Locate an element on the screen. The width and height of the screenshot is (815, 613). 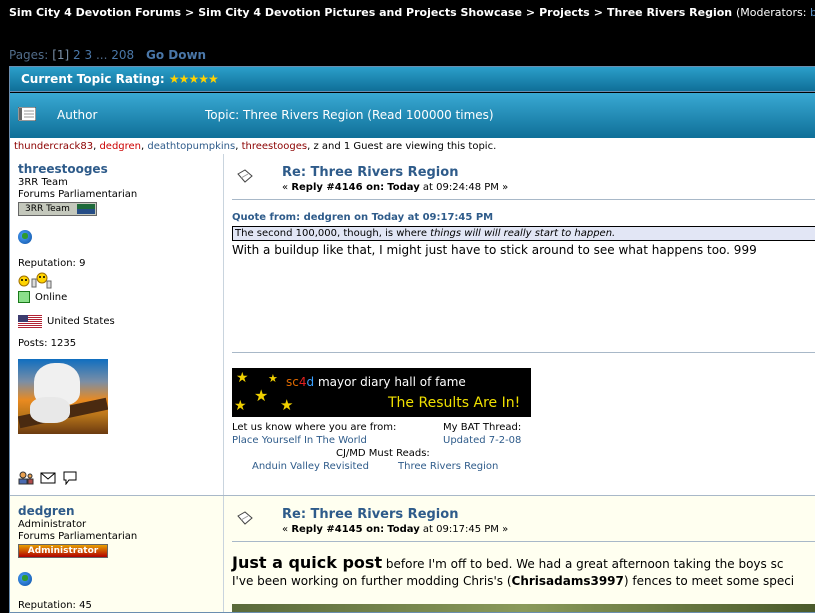
meta-time: at 09:24:48 PM is located at coordinates (460, 187).